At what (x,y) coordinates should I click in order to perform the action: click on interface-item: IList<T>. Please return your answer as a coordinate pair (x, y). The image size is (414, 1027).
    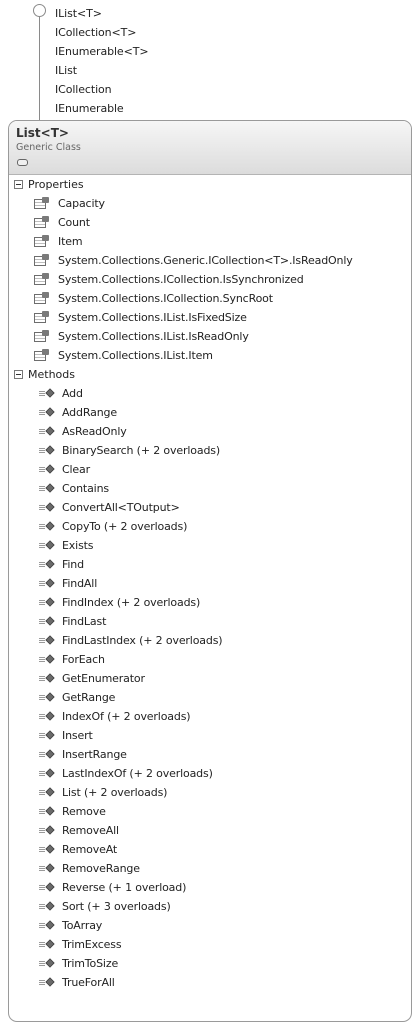
    Looking at the image, I should click on (101, 13).